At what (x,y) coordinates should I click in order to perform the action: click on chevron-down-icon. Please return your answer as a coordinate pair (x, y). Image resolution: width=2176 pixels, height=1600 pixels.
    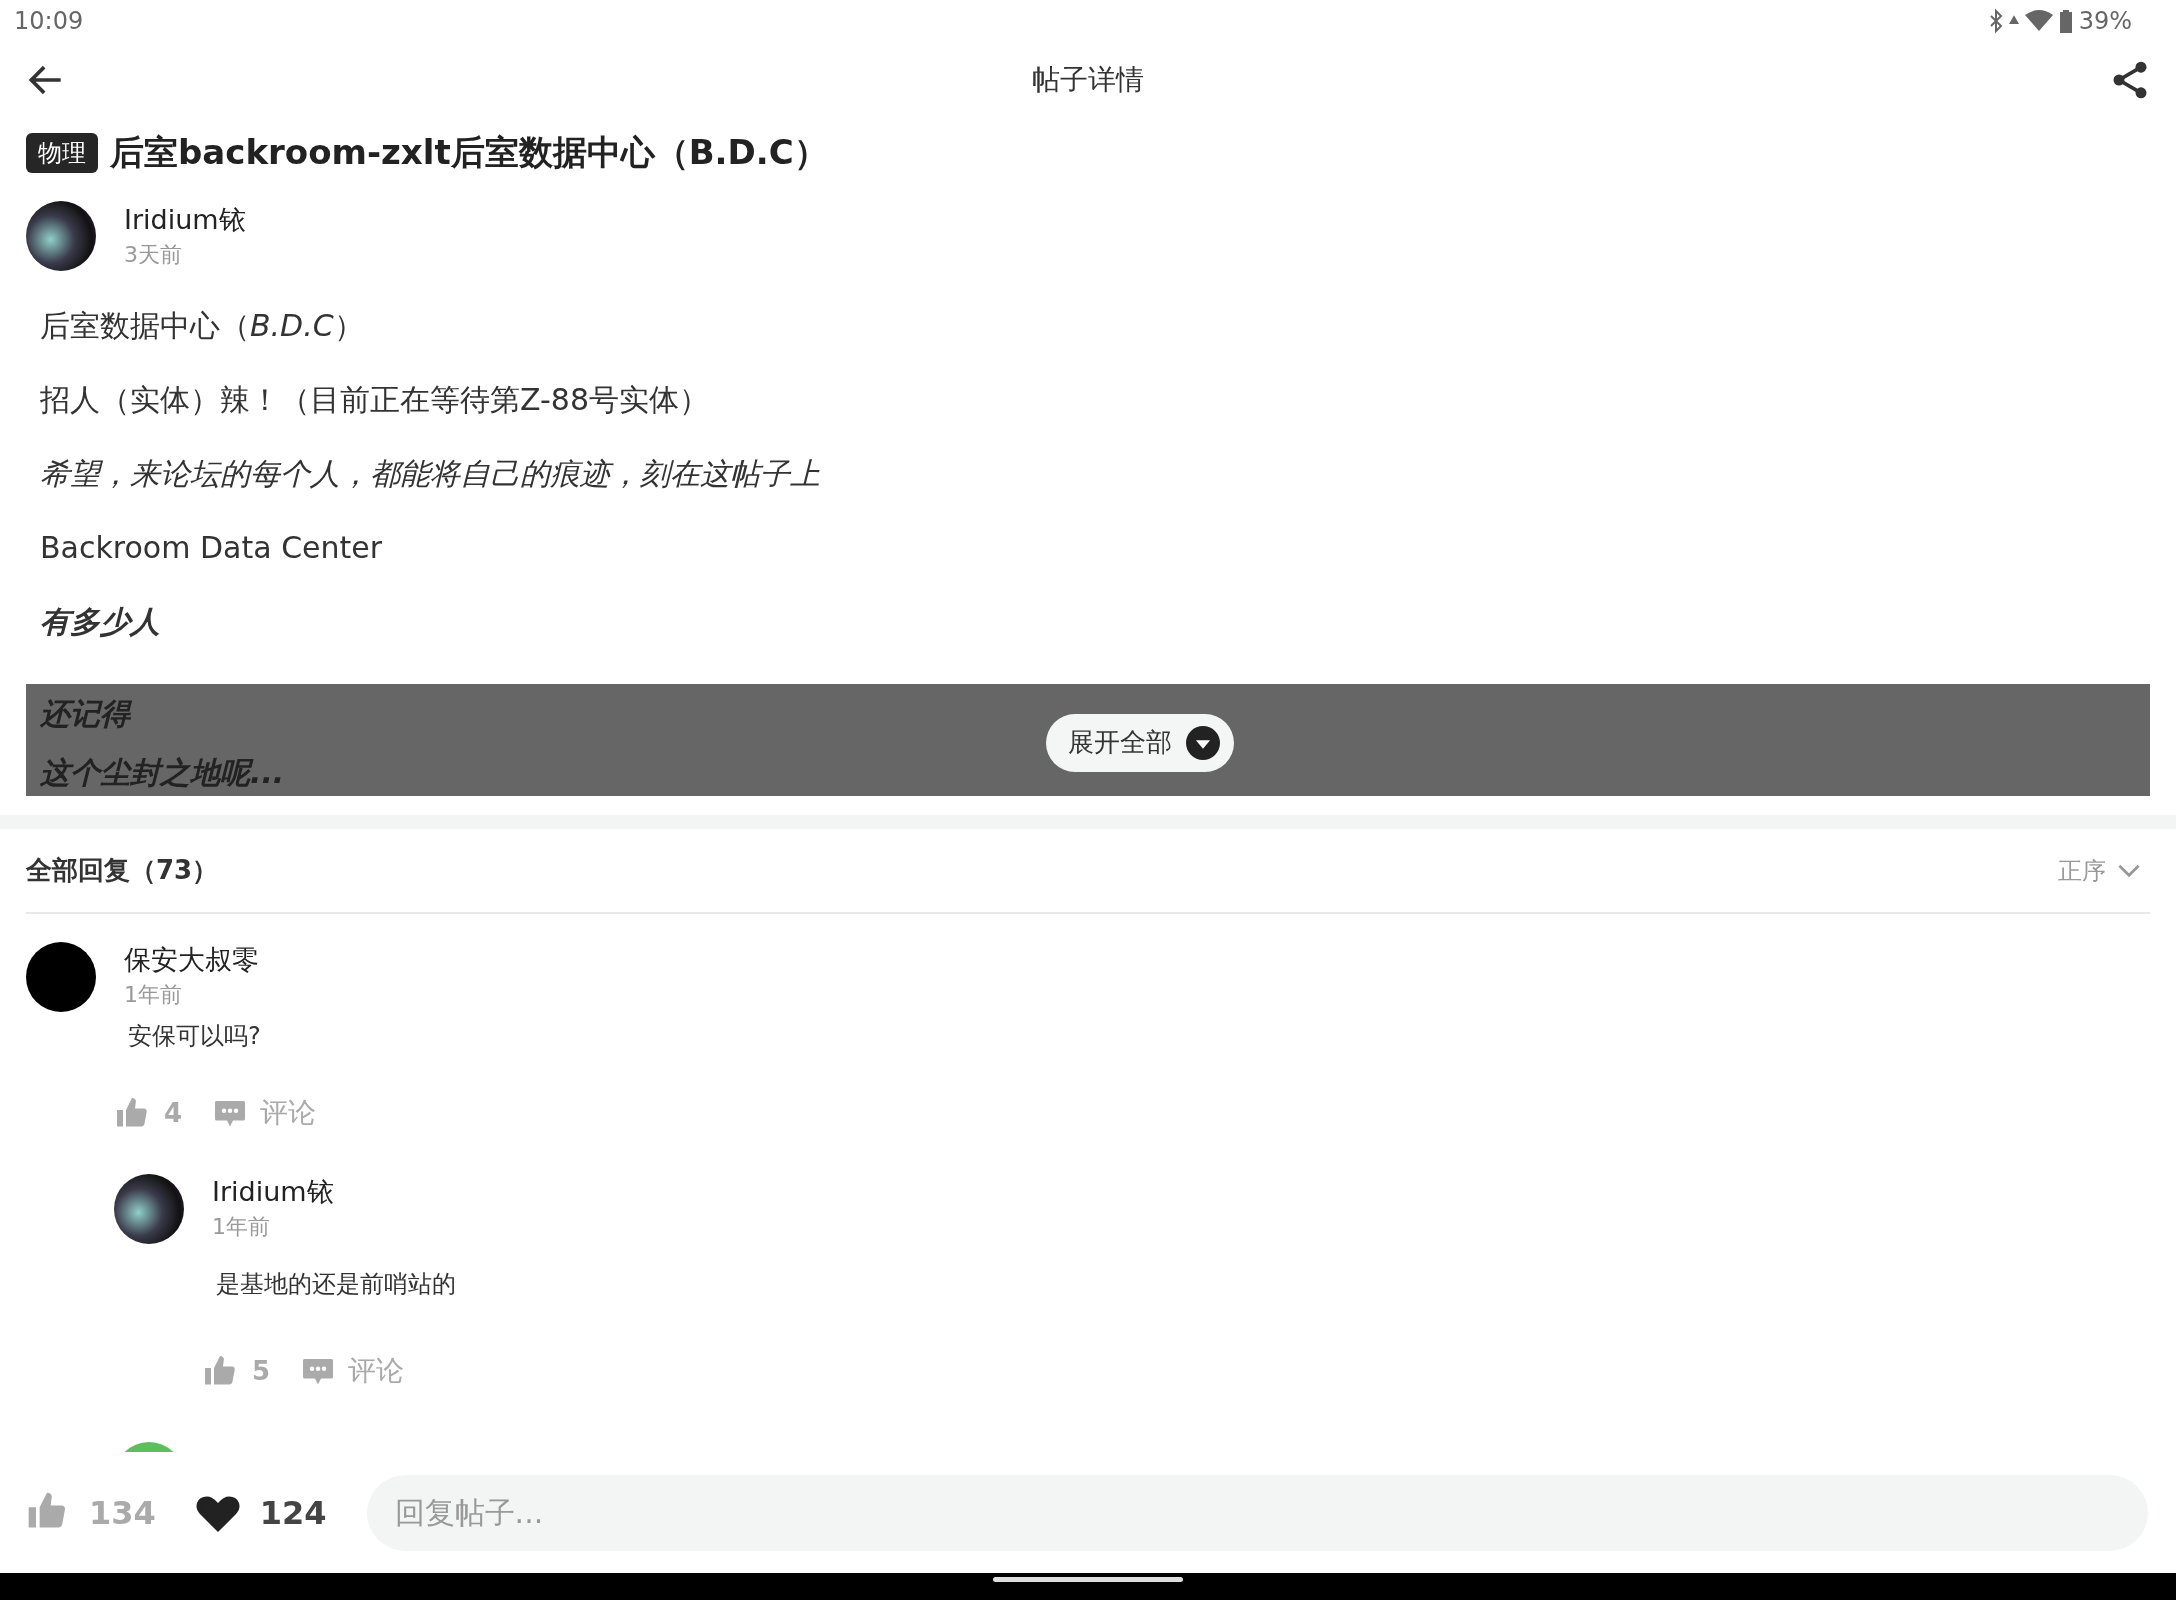
    Looking at the image, I should click on (2129, 871).